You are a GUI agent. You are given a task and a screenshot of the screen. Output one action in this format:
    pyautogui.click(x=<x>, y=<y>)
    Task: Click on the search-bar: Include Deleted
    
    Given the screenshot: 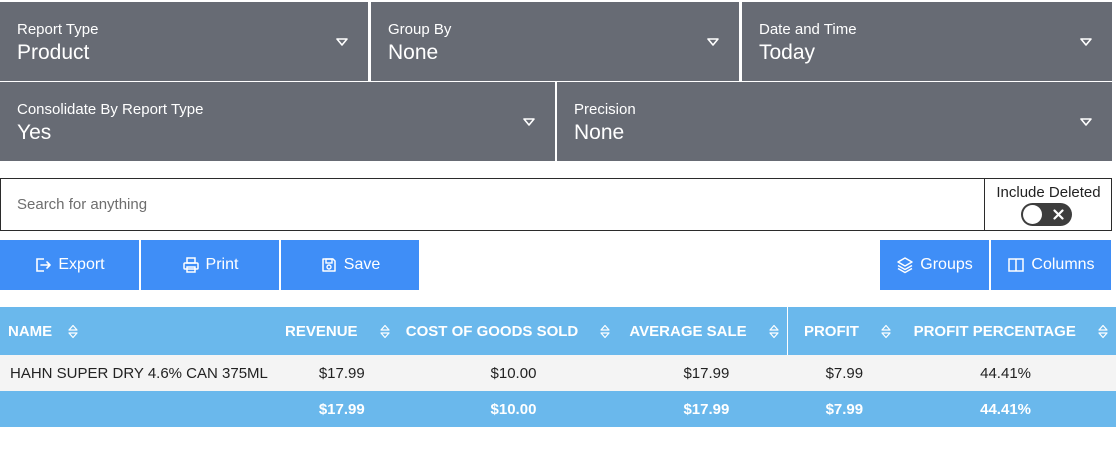 What is the action you would take?
    pyautogui.click(x=556, y=204)
    